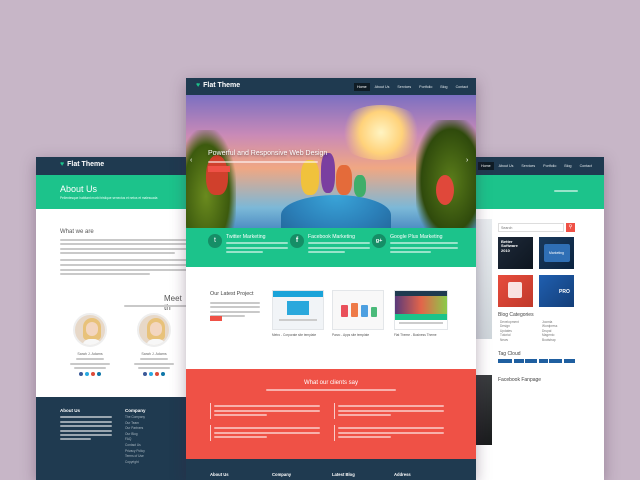 The image size is (640, 480). Describe the element at coordinates (113, 166) in the screenshot. I see `left-navbar: ♥ Flat Theme` at that location.